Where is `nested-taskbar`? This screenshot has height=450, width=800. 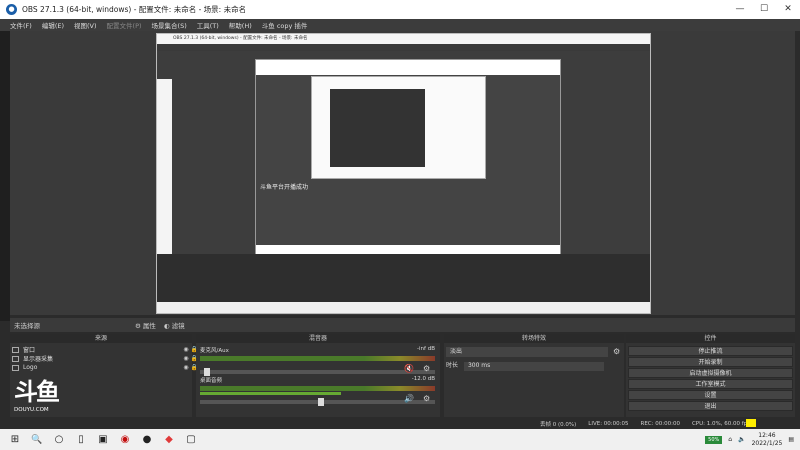
nested-taskbar is located at coordinates (403, 307).